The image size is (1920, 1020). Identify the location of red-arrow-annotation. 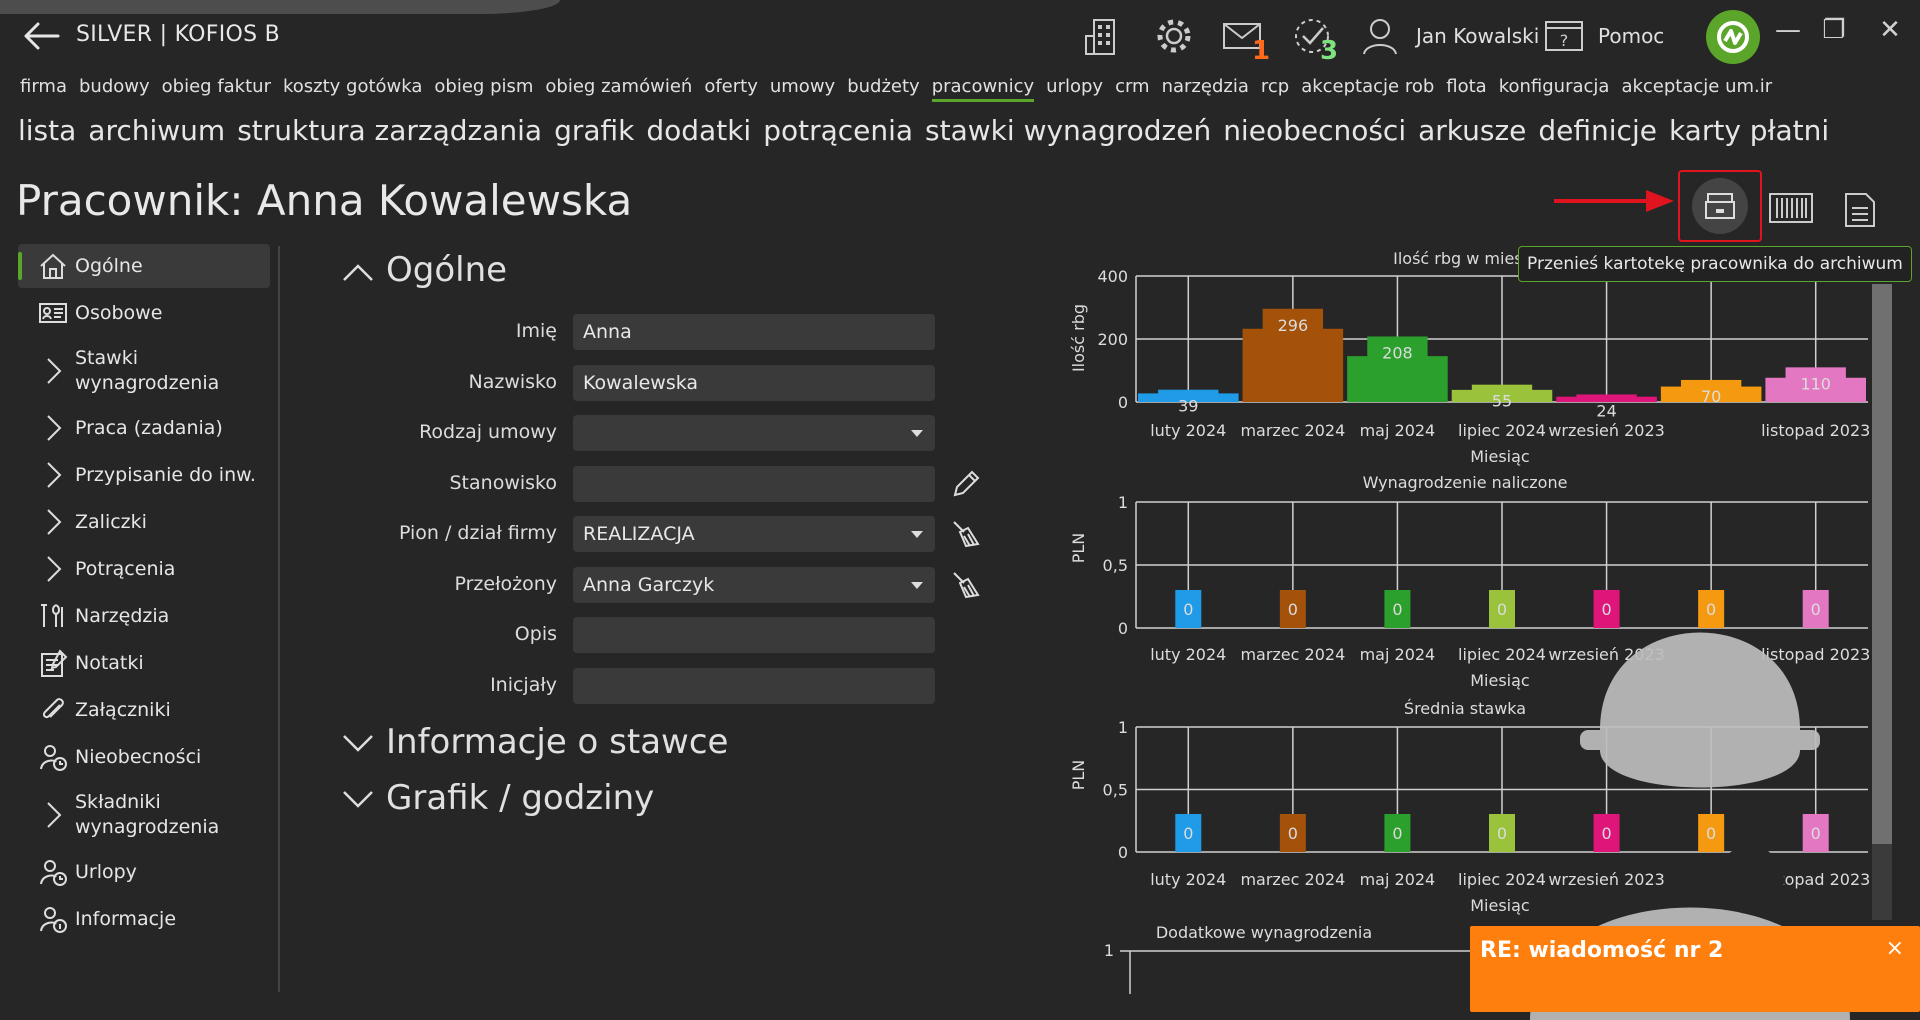
(1614, 201).